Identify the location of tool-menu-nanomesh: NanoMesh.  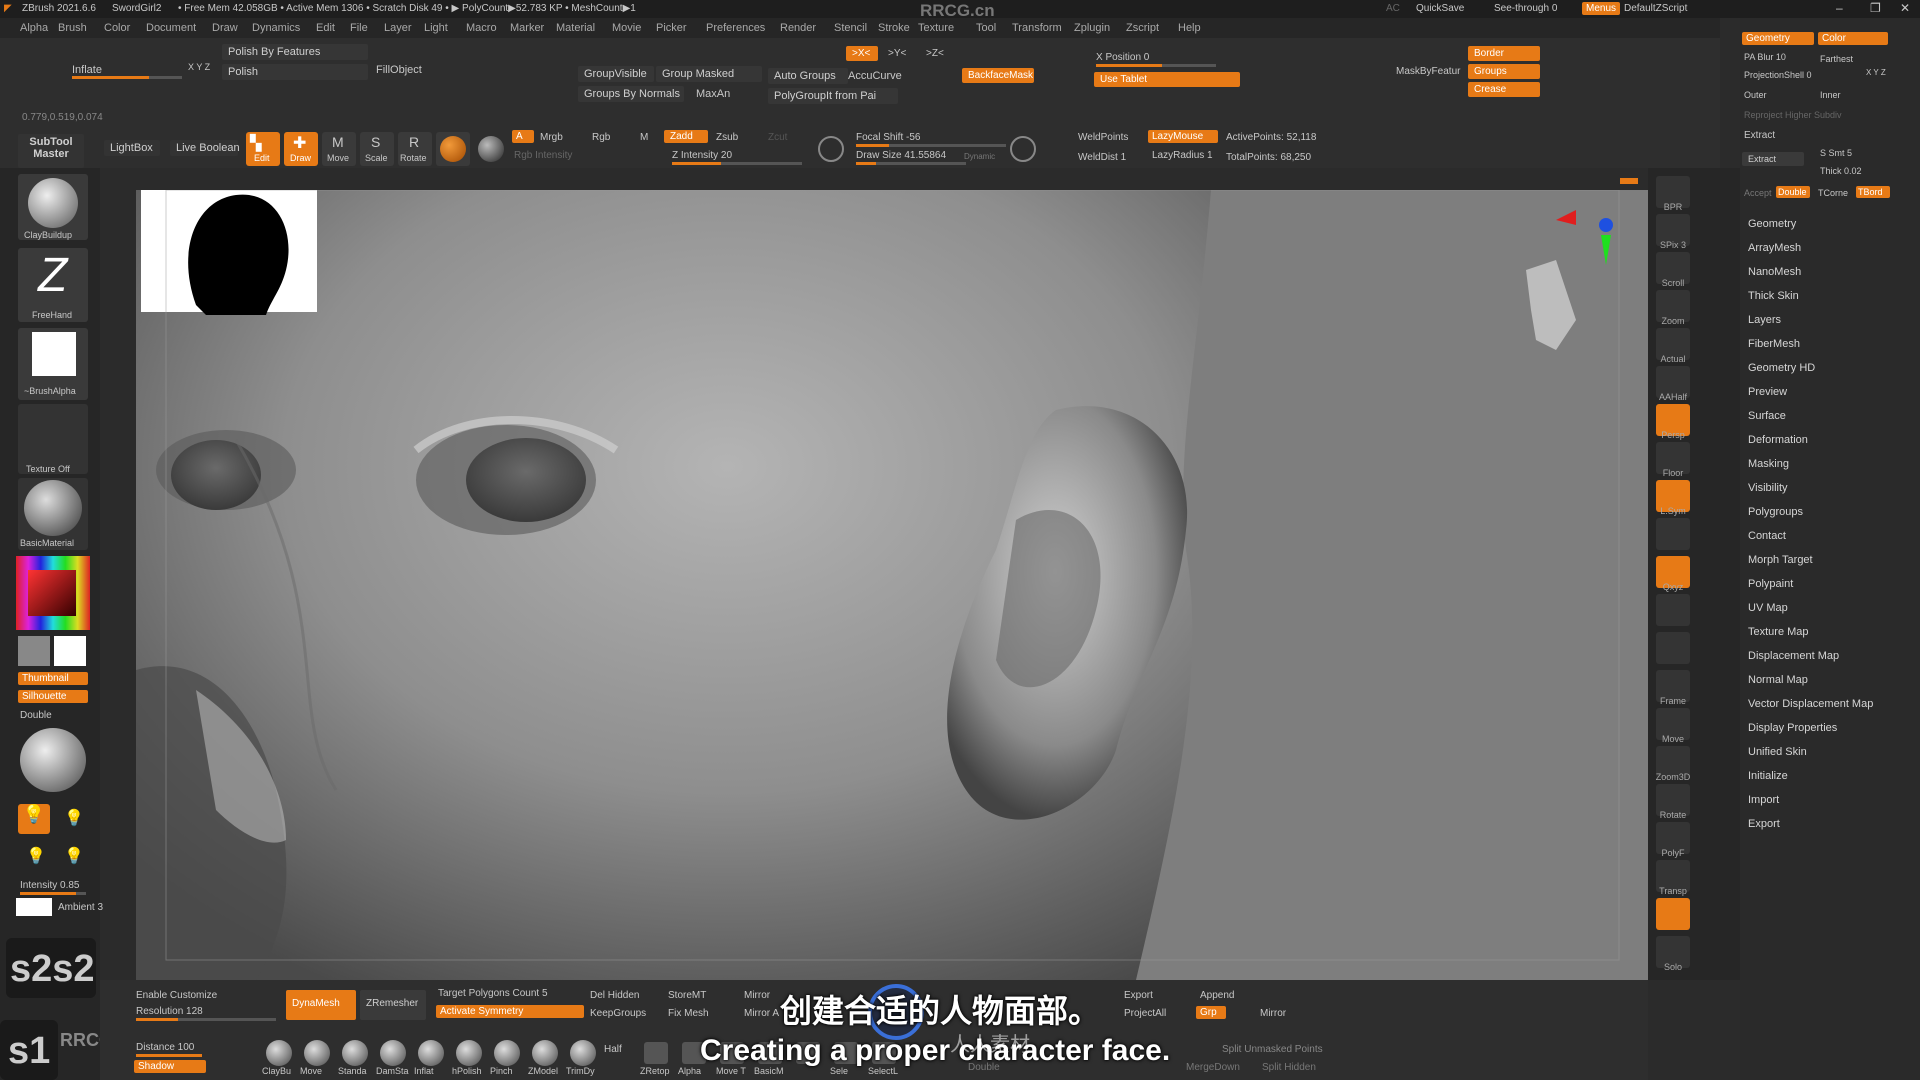
(1774, 272).